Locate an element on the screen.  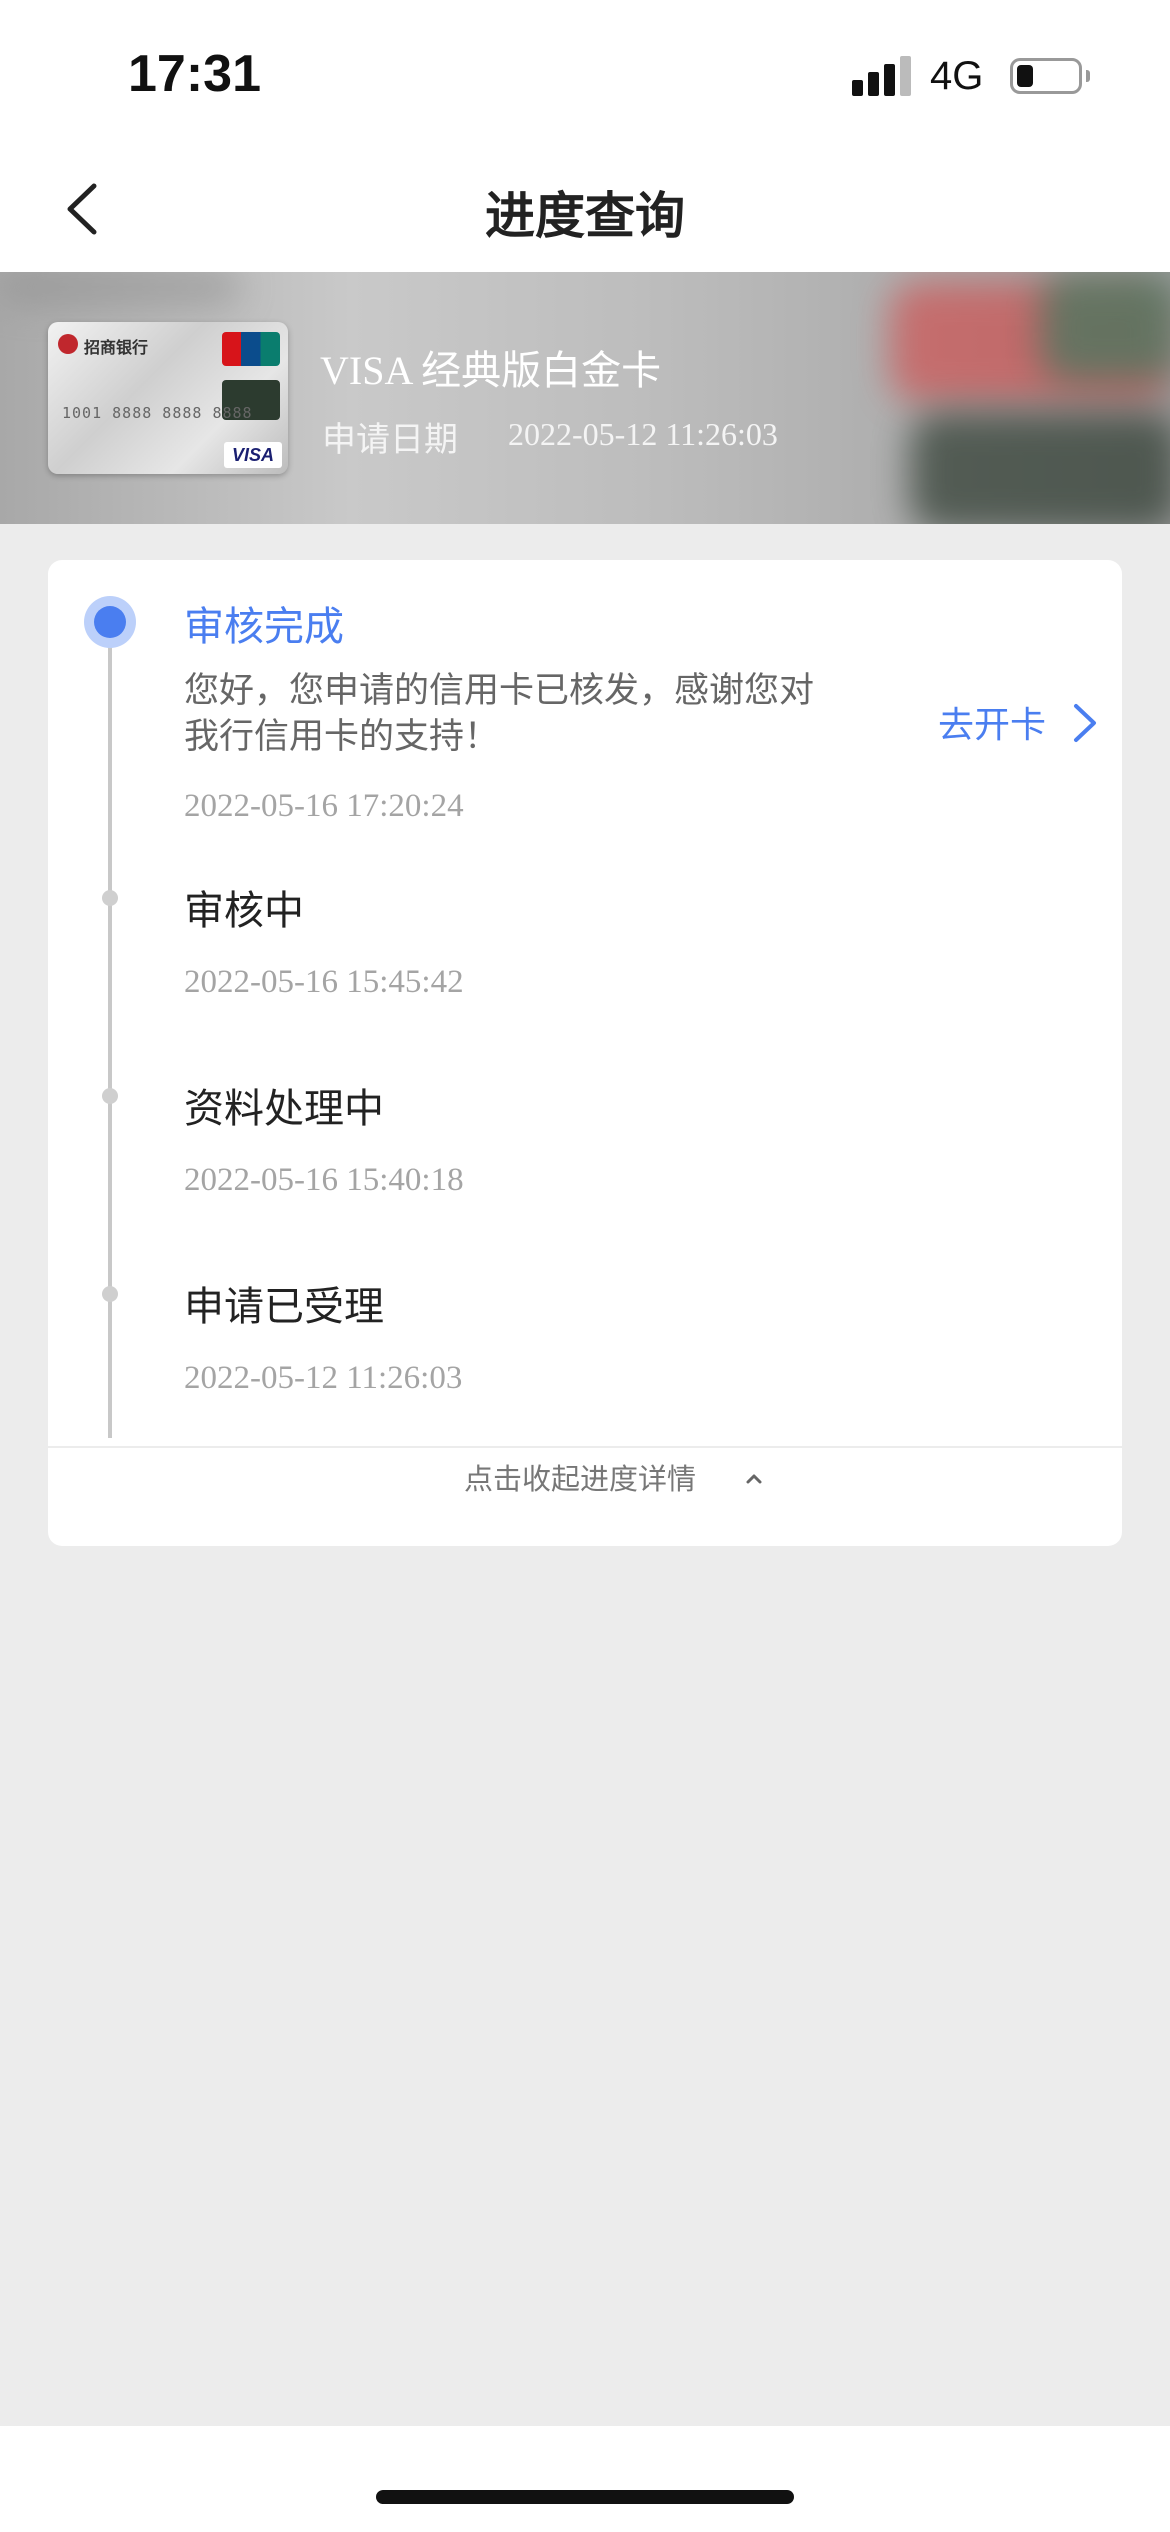
page-title: 进度查询 is located at coordinates (585, 216).